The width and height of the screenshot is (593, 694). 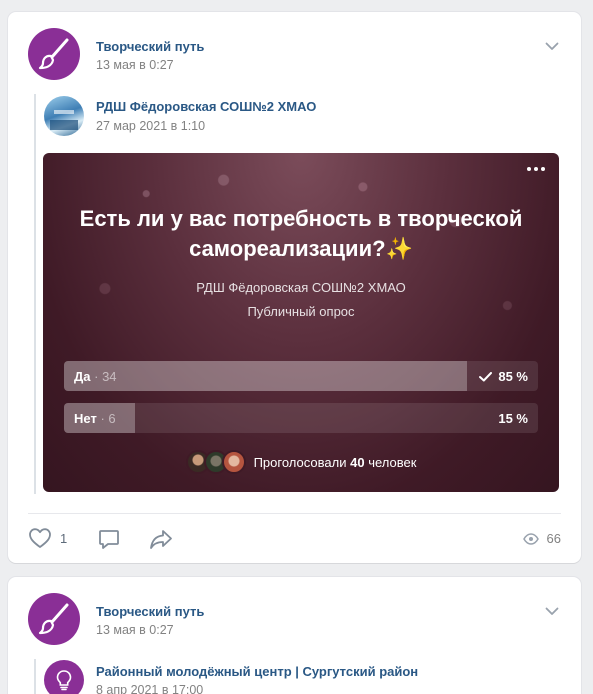 What do you see at coordinates (149, 688) in the screenshot?
I see `repost-date: 8 апр 2021 в 17:00` at bounding box center [149, 688].